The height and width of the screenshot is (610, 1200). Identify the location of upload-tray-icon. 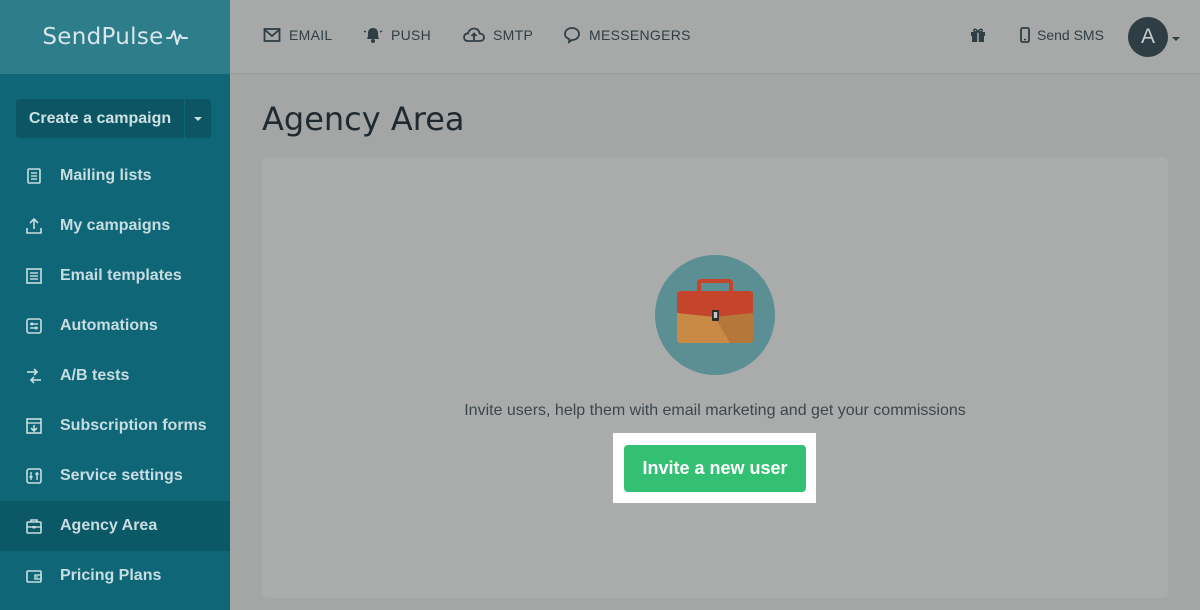
(34, 226).